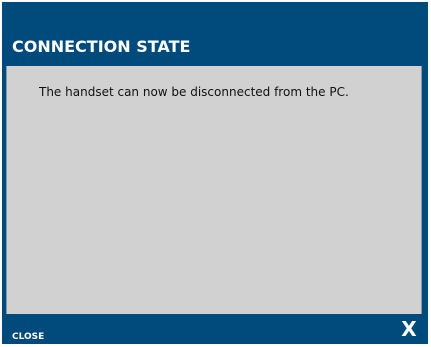 The height and width of the screenshot is (347, 431). What do you see at coordinates (215, 329) in the screenshot?
I see `dialog-footer: CLOSE X` at bounding box center [215, 329].